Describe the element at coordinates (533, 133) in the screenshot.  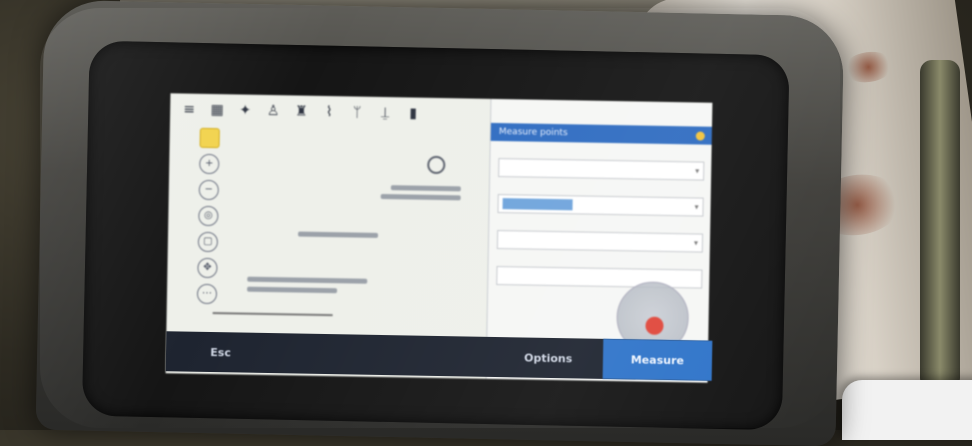
I see `panel-header-label: Measure points` at that location.